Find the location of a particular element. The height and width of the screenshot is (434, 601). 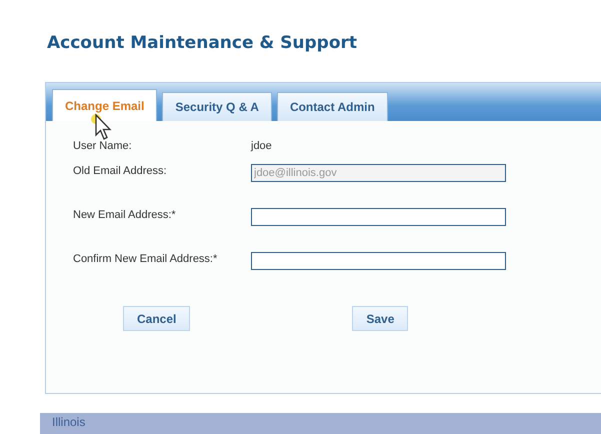

footer-text: Illinois is located at coordinates (69, 422).